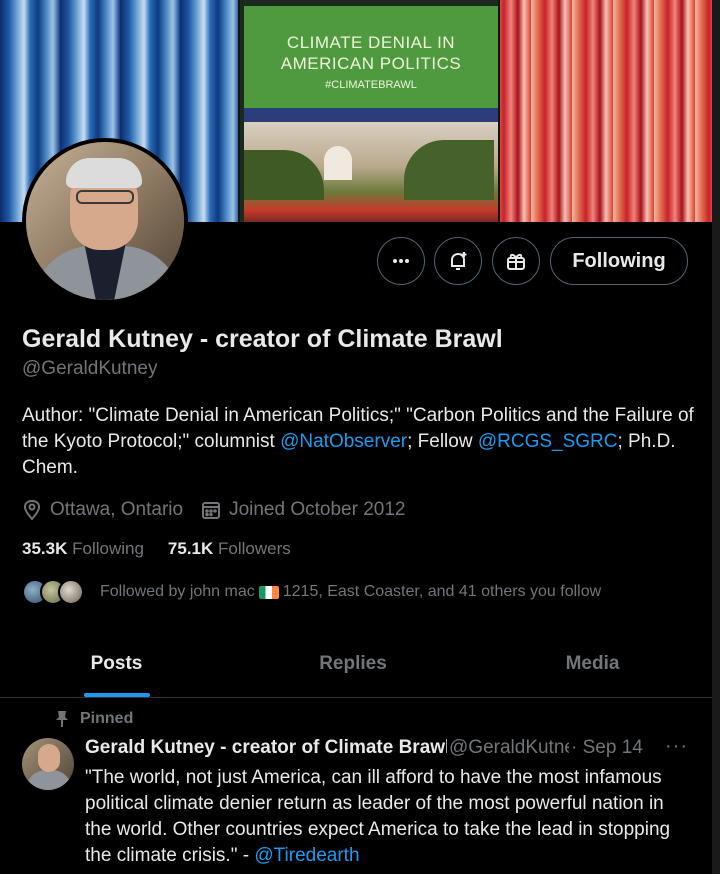 This screenshot has height=874, width=720. I want to click on profile-meta: Ottawa, Ontario Joined October 2012, so click(222, 510).